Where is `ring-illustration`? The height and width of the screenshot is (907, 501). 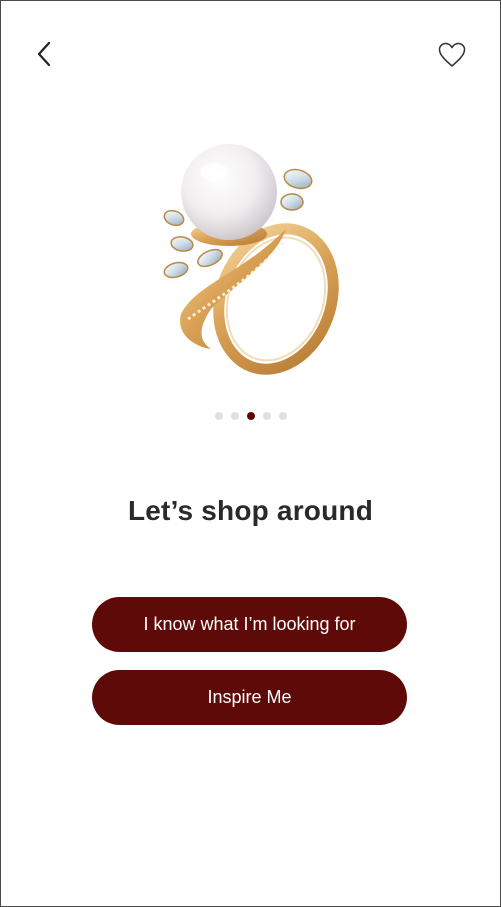 ring-illustration is located at coordinates (251, 259).